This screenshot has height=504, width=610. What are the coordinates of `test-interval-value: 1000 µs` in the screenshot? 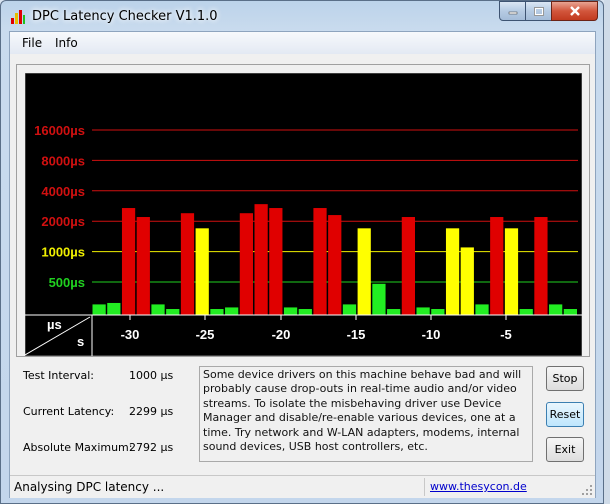 It's located at (151, 375).